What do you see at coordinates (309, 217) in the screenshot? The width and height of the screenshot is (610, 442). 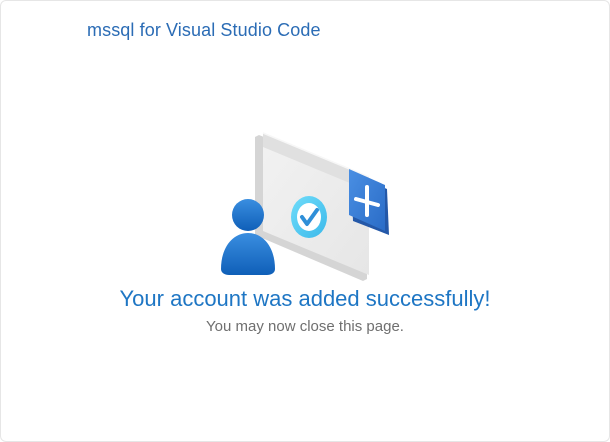 I see `checkmark-icon` at bounding box center [309, 217].